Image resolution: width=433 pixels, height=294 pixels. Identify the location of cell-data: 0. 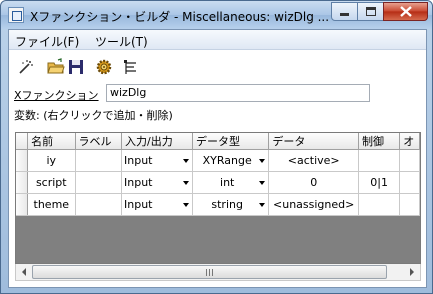
(313, 182).